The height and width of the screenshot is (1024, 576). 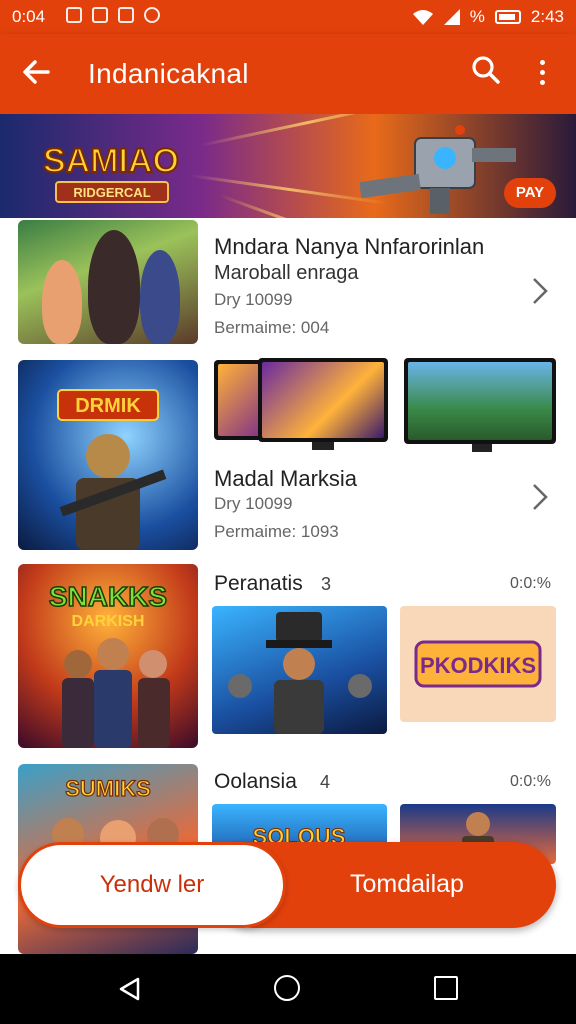 What do you see at coordinates (111, 192) in the screenshot?
I see `svg-text: RIDGERCAL` at bounding box center [111, 192].